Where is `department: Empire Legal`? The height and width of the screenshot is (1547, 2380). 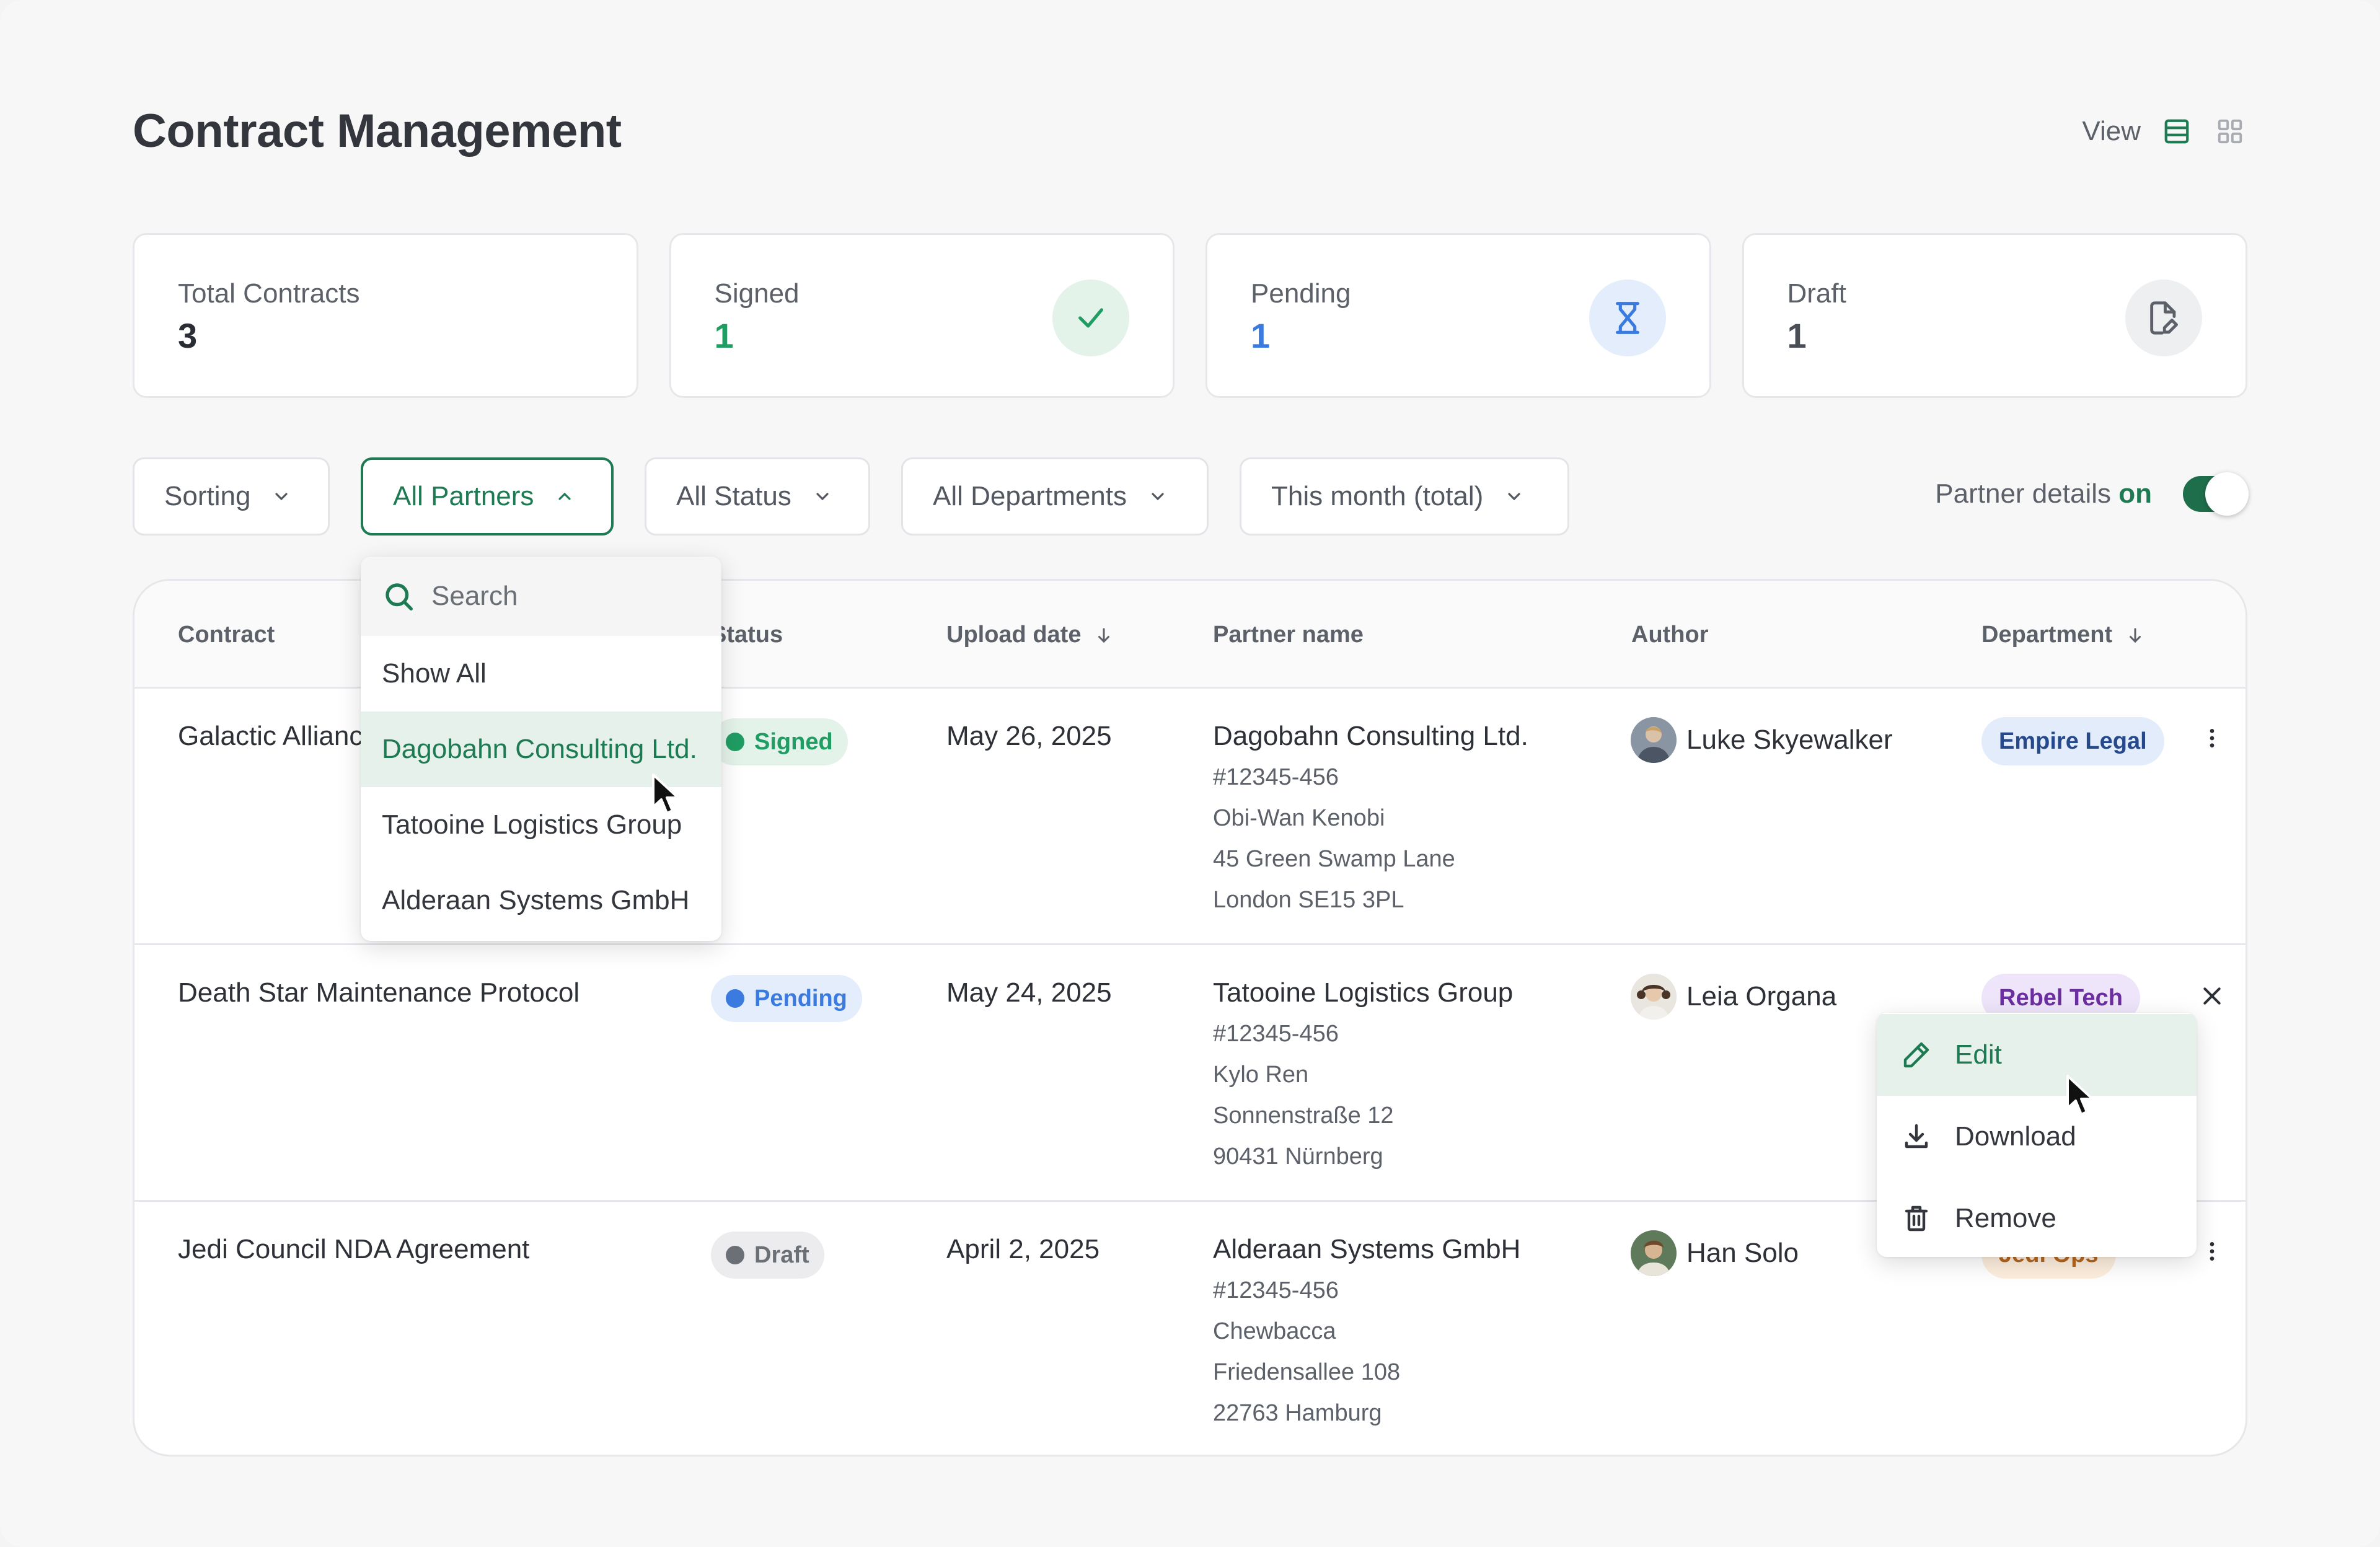
department: Empire Legal is located at coordinates (2072, 741).